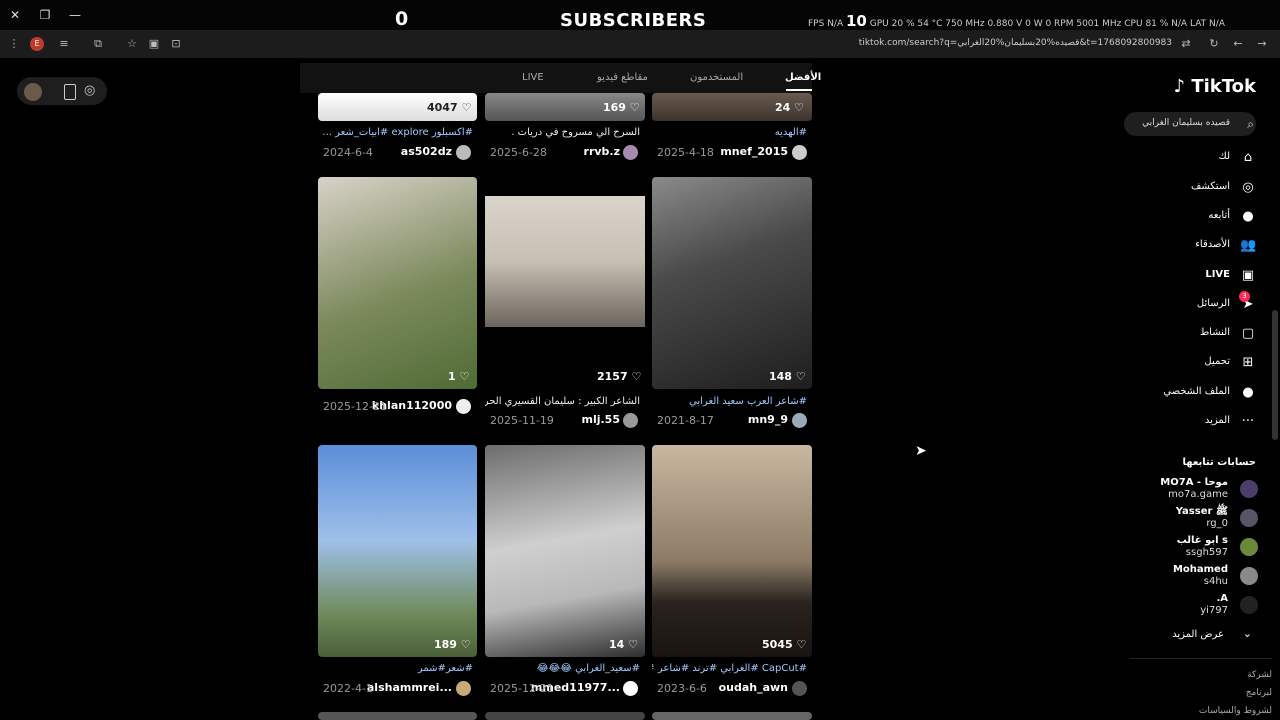  What do you see at coordinates (621, 107) in the screenshot?
I see `like-count: 169 ♡` at bounding box center [621, 107].